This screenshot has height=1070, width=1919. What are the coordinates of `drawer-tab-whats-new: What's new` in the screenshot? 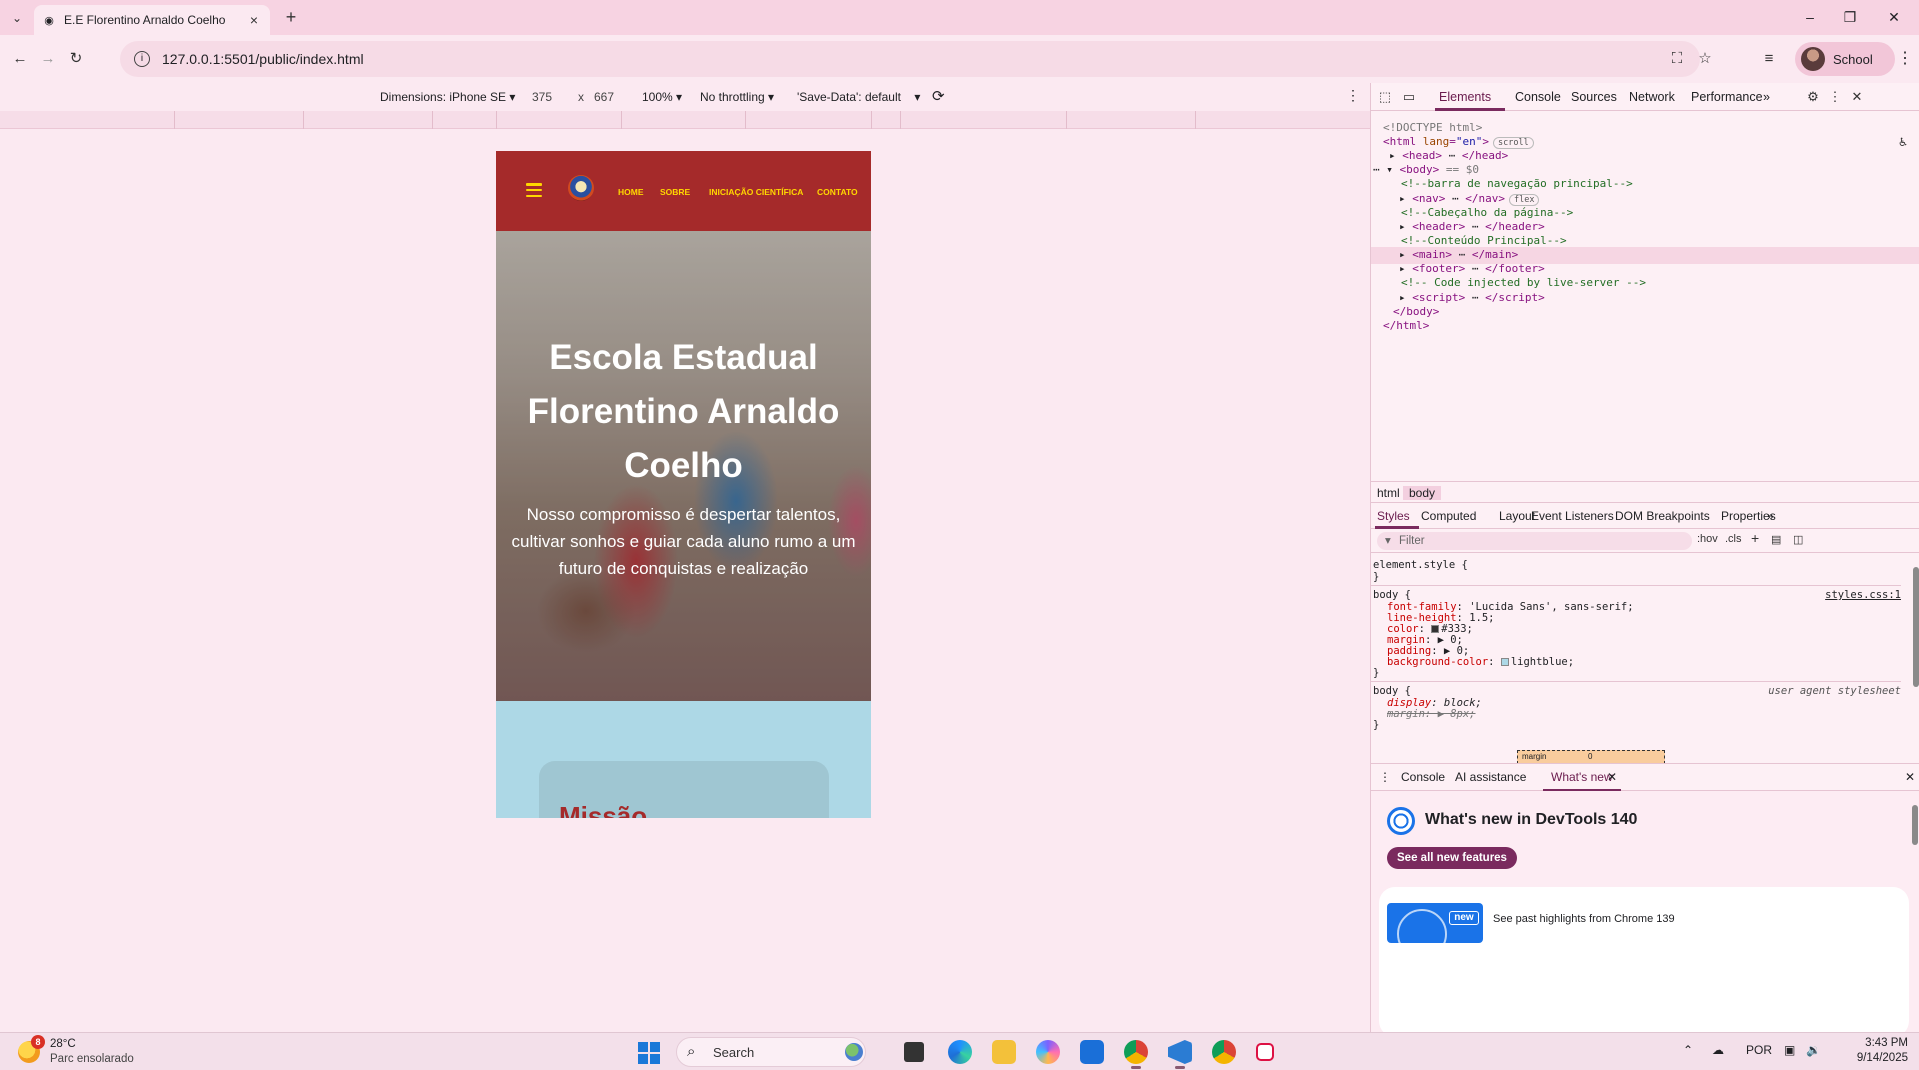 It's located at (1582, 777).